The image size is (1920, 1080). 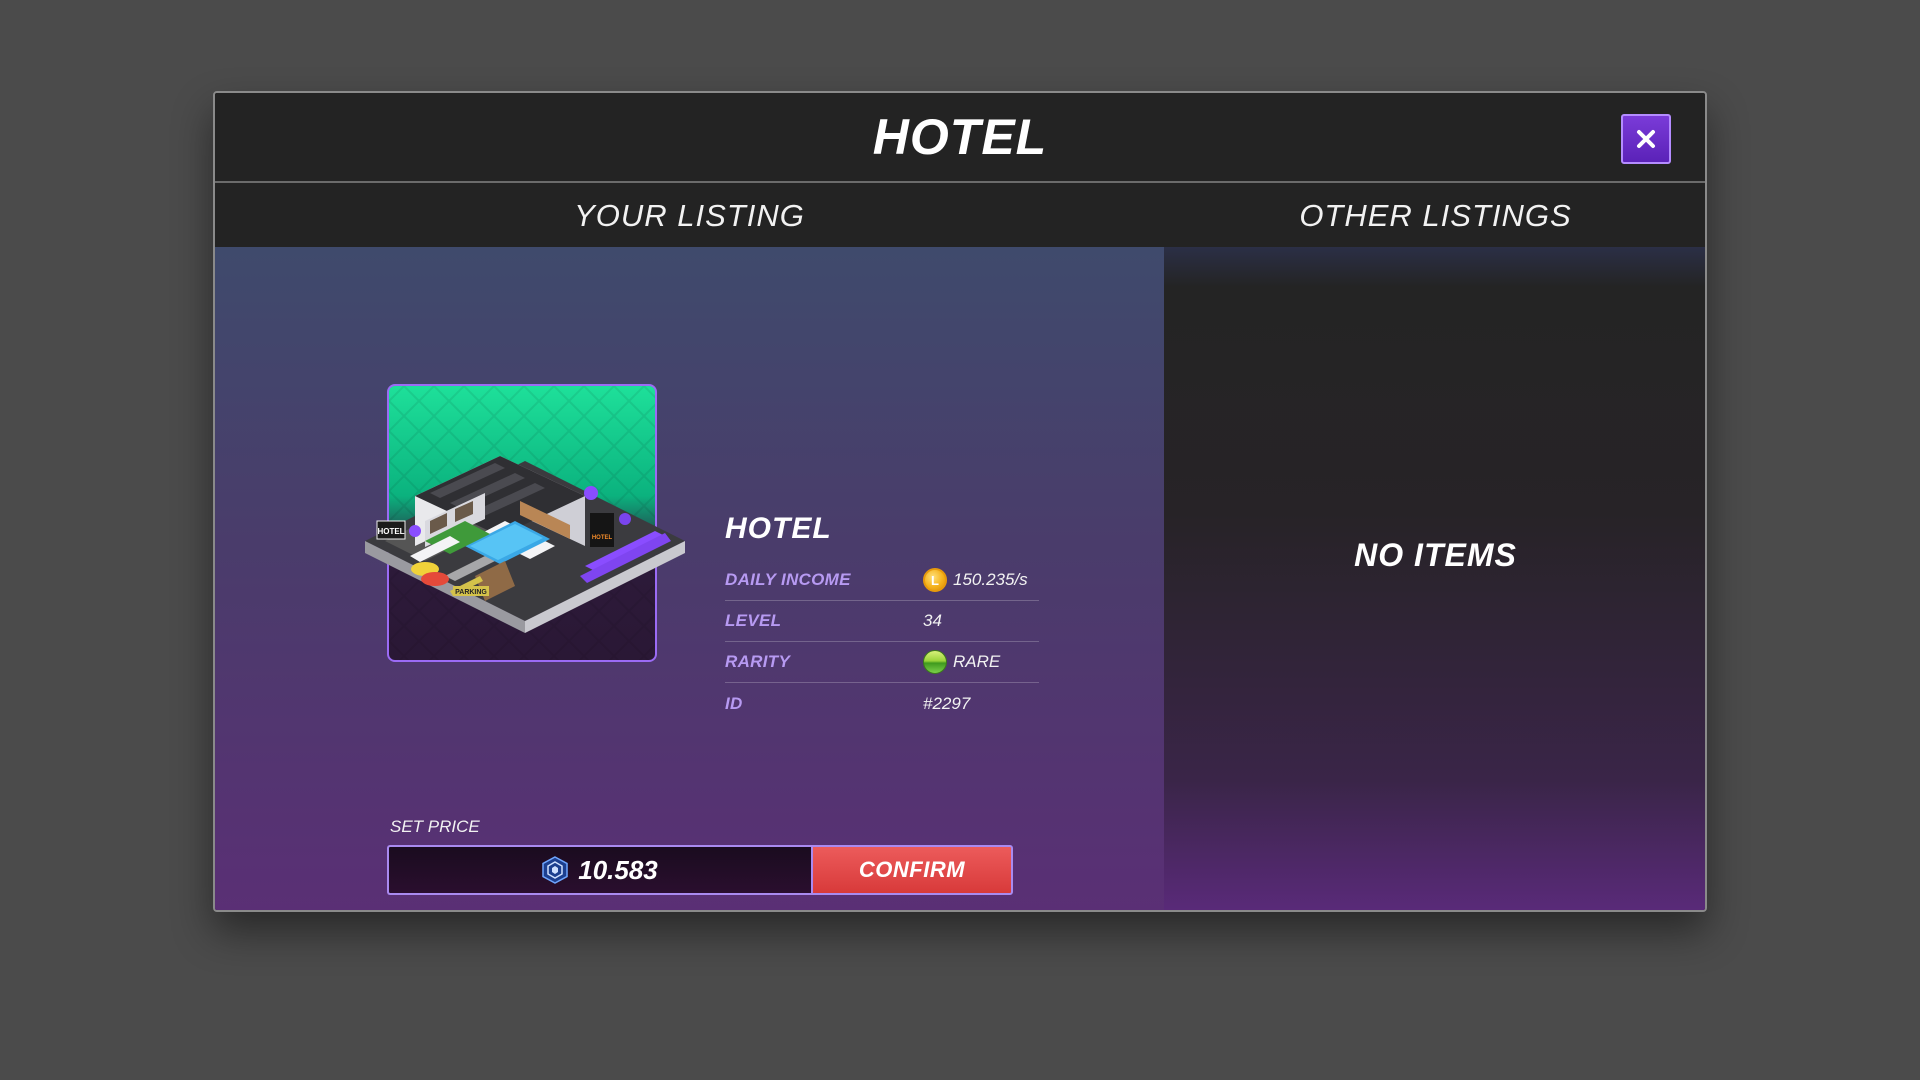 What do you see at coordinates (882, 662) in the screenshot?
I see `stat-row-rarity: RARITY RARE` at bounding box center [882, 662].